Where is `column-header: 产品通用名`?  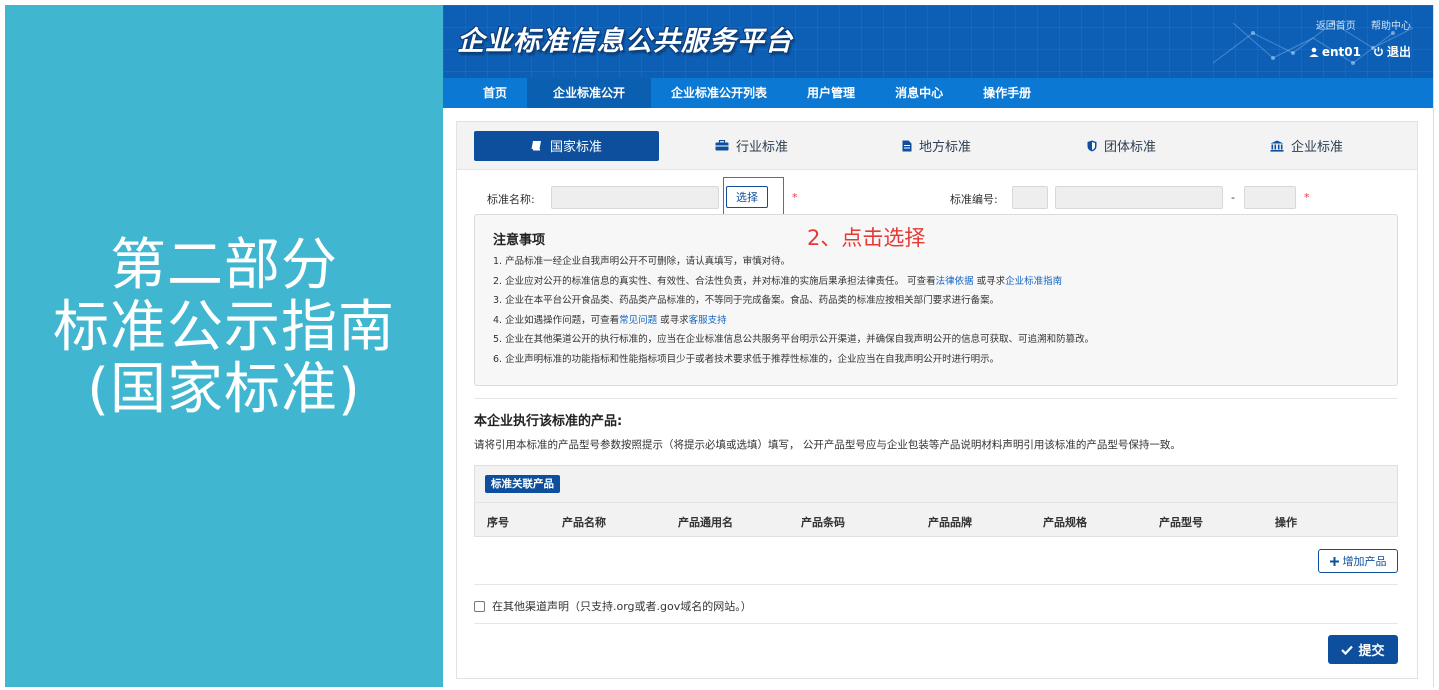 column-header: 产品通用名 is located at coordinates (705, 522).